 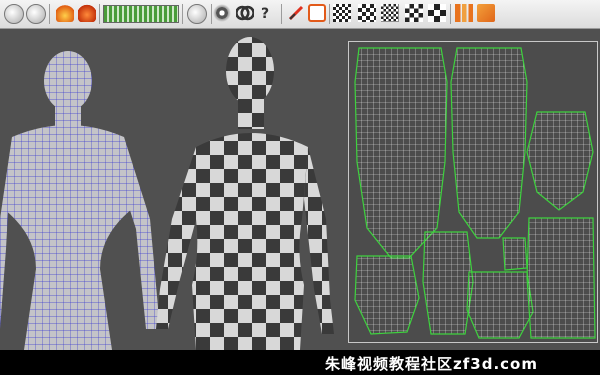 I want to click on fire-icon, so click(x=87, y=13).